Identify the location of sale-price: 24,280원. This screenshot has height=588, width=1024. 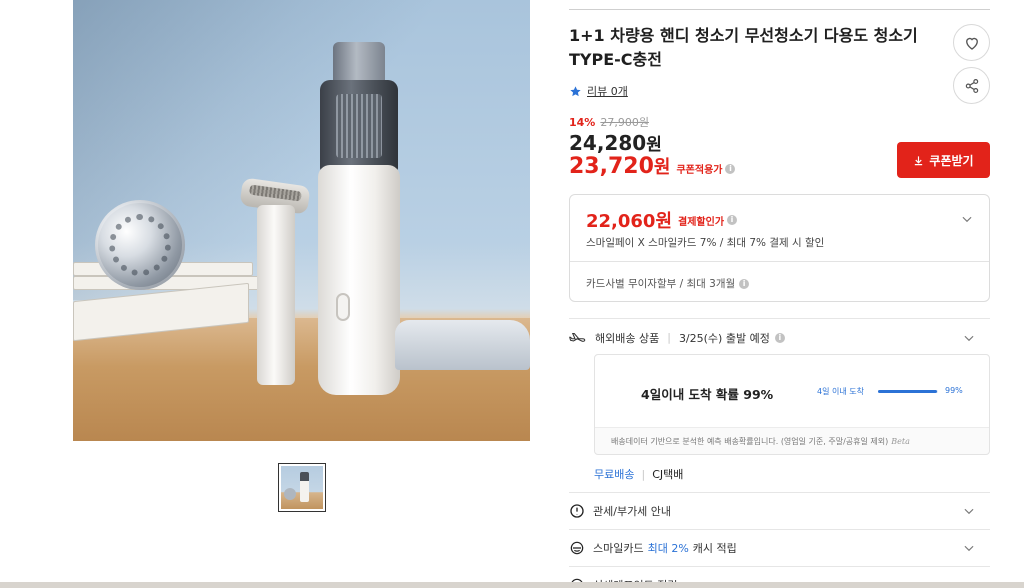
(615, 142).